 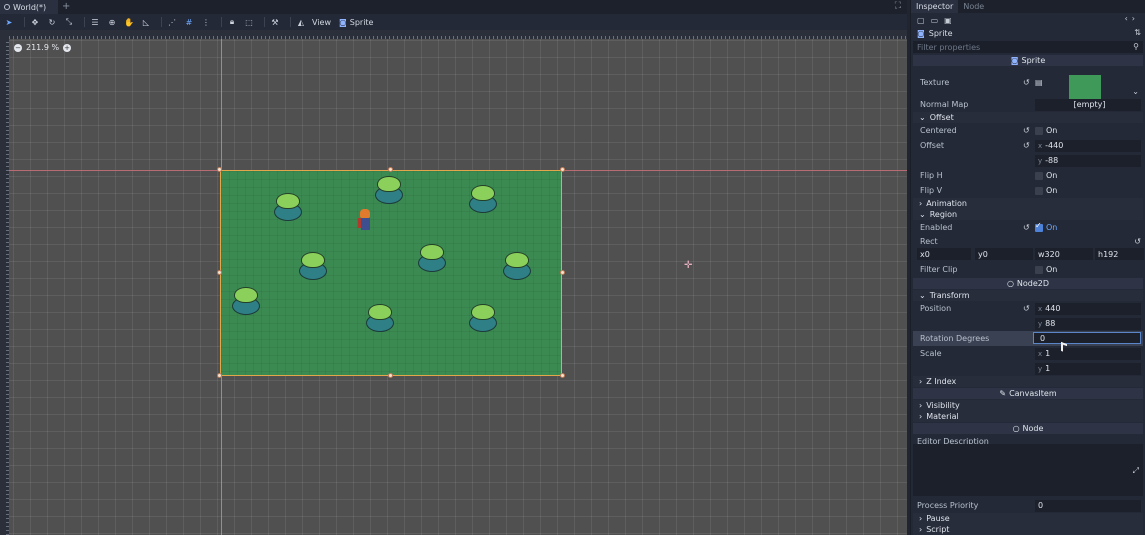 What do you see at coordinates (1088, 505) in the screenshot?
I see `process-priority-field: 0` at bounding box center [1088, 505].